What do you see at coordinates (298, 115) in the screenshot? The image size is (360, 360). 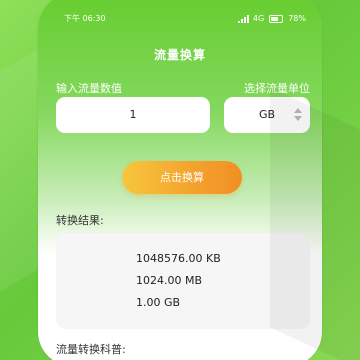 I see `updown-arrow-icon` at bounding box center [298, 115].